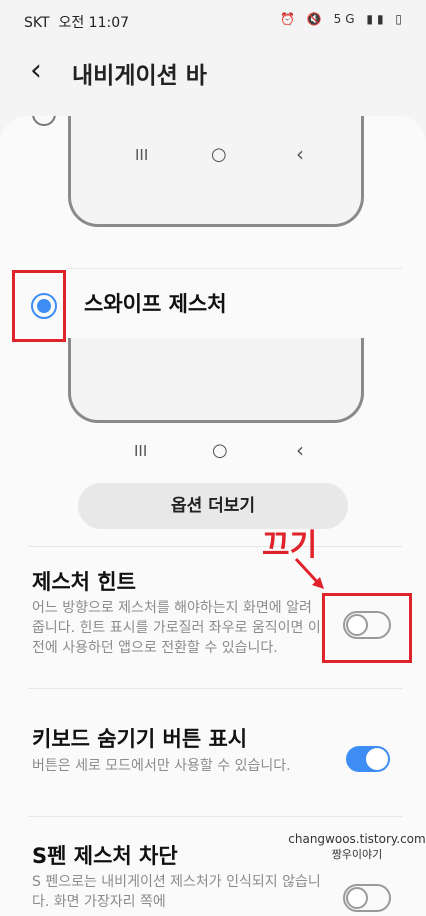  What do you see at coordinates (309, 573) in the screenshot?
I see `arrow-annotation-icon` at bounding box center [309, 573].